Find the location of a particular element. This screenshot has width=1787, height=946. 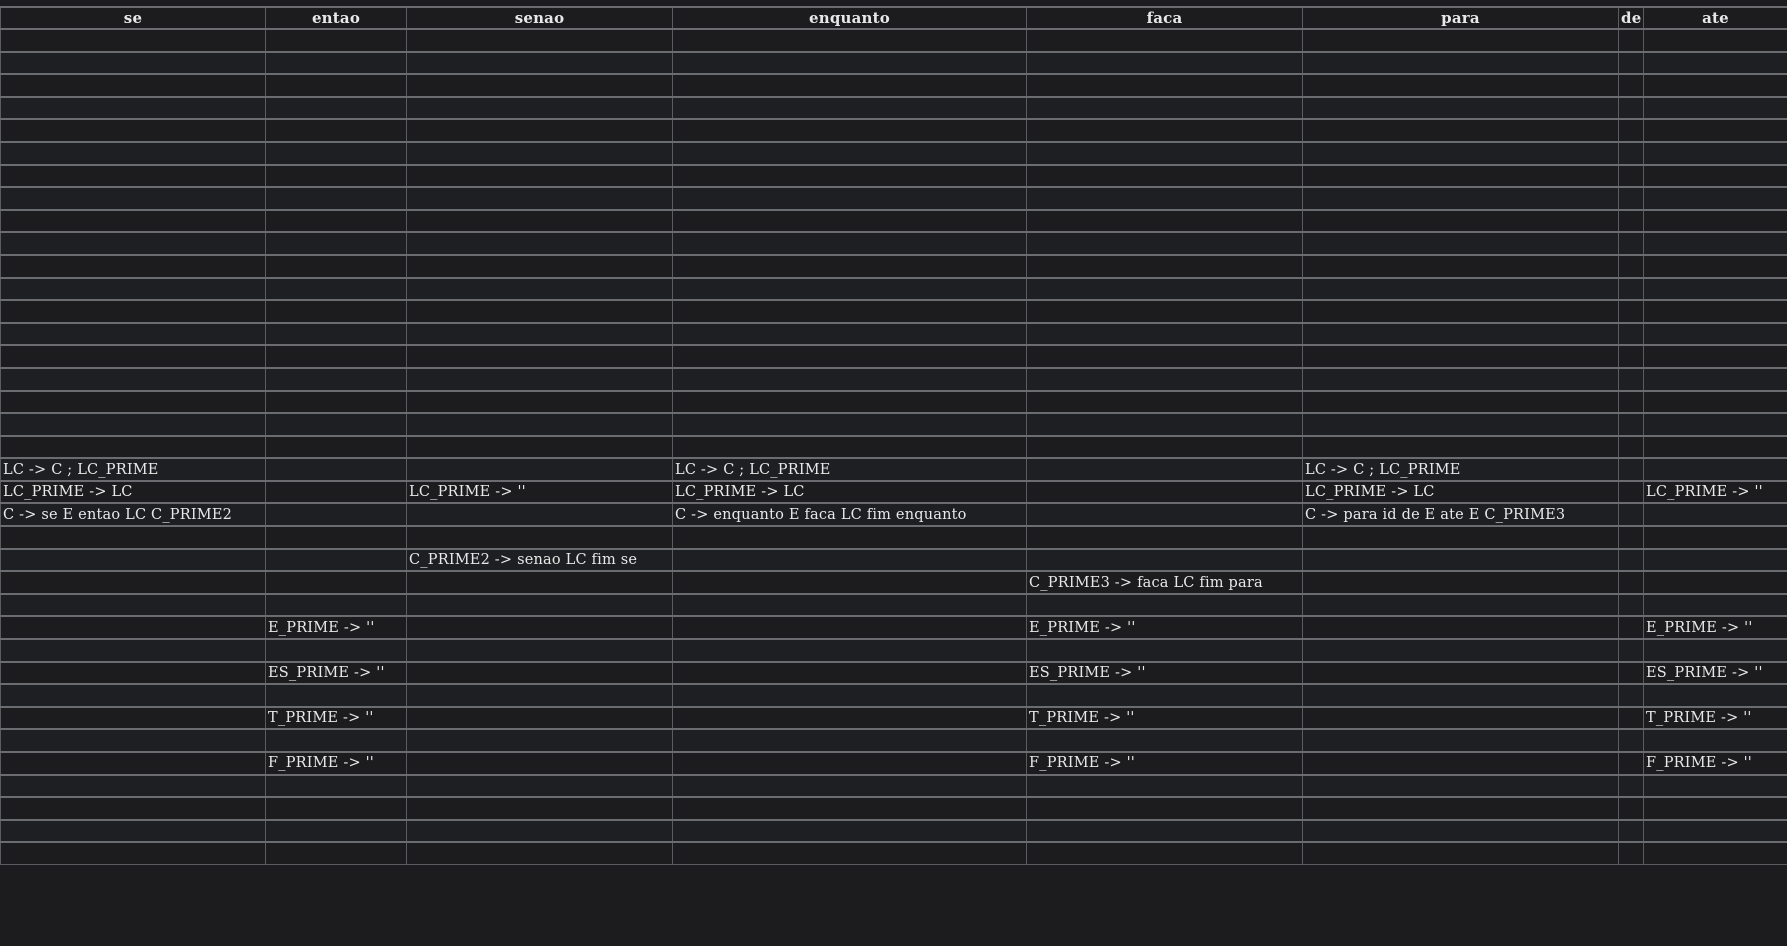

column-header-ate: ate is located at coordinates (1715, 18).